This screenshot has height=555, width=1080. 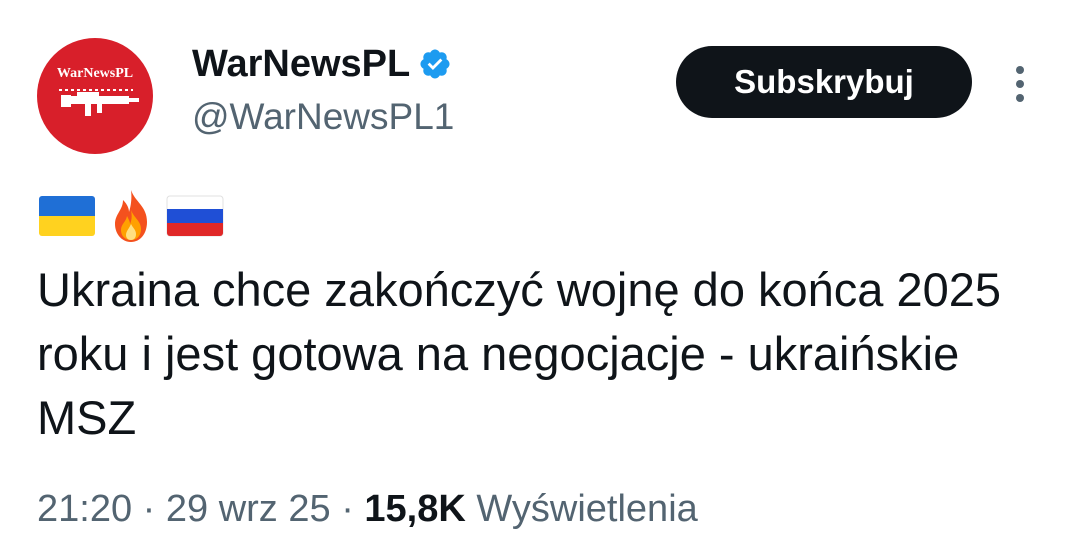 I want to click on views-count: 15,8K, so click(x=414, y=509).